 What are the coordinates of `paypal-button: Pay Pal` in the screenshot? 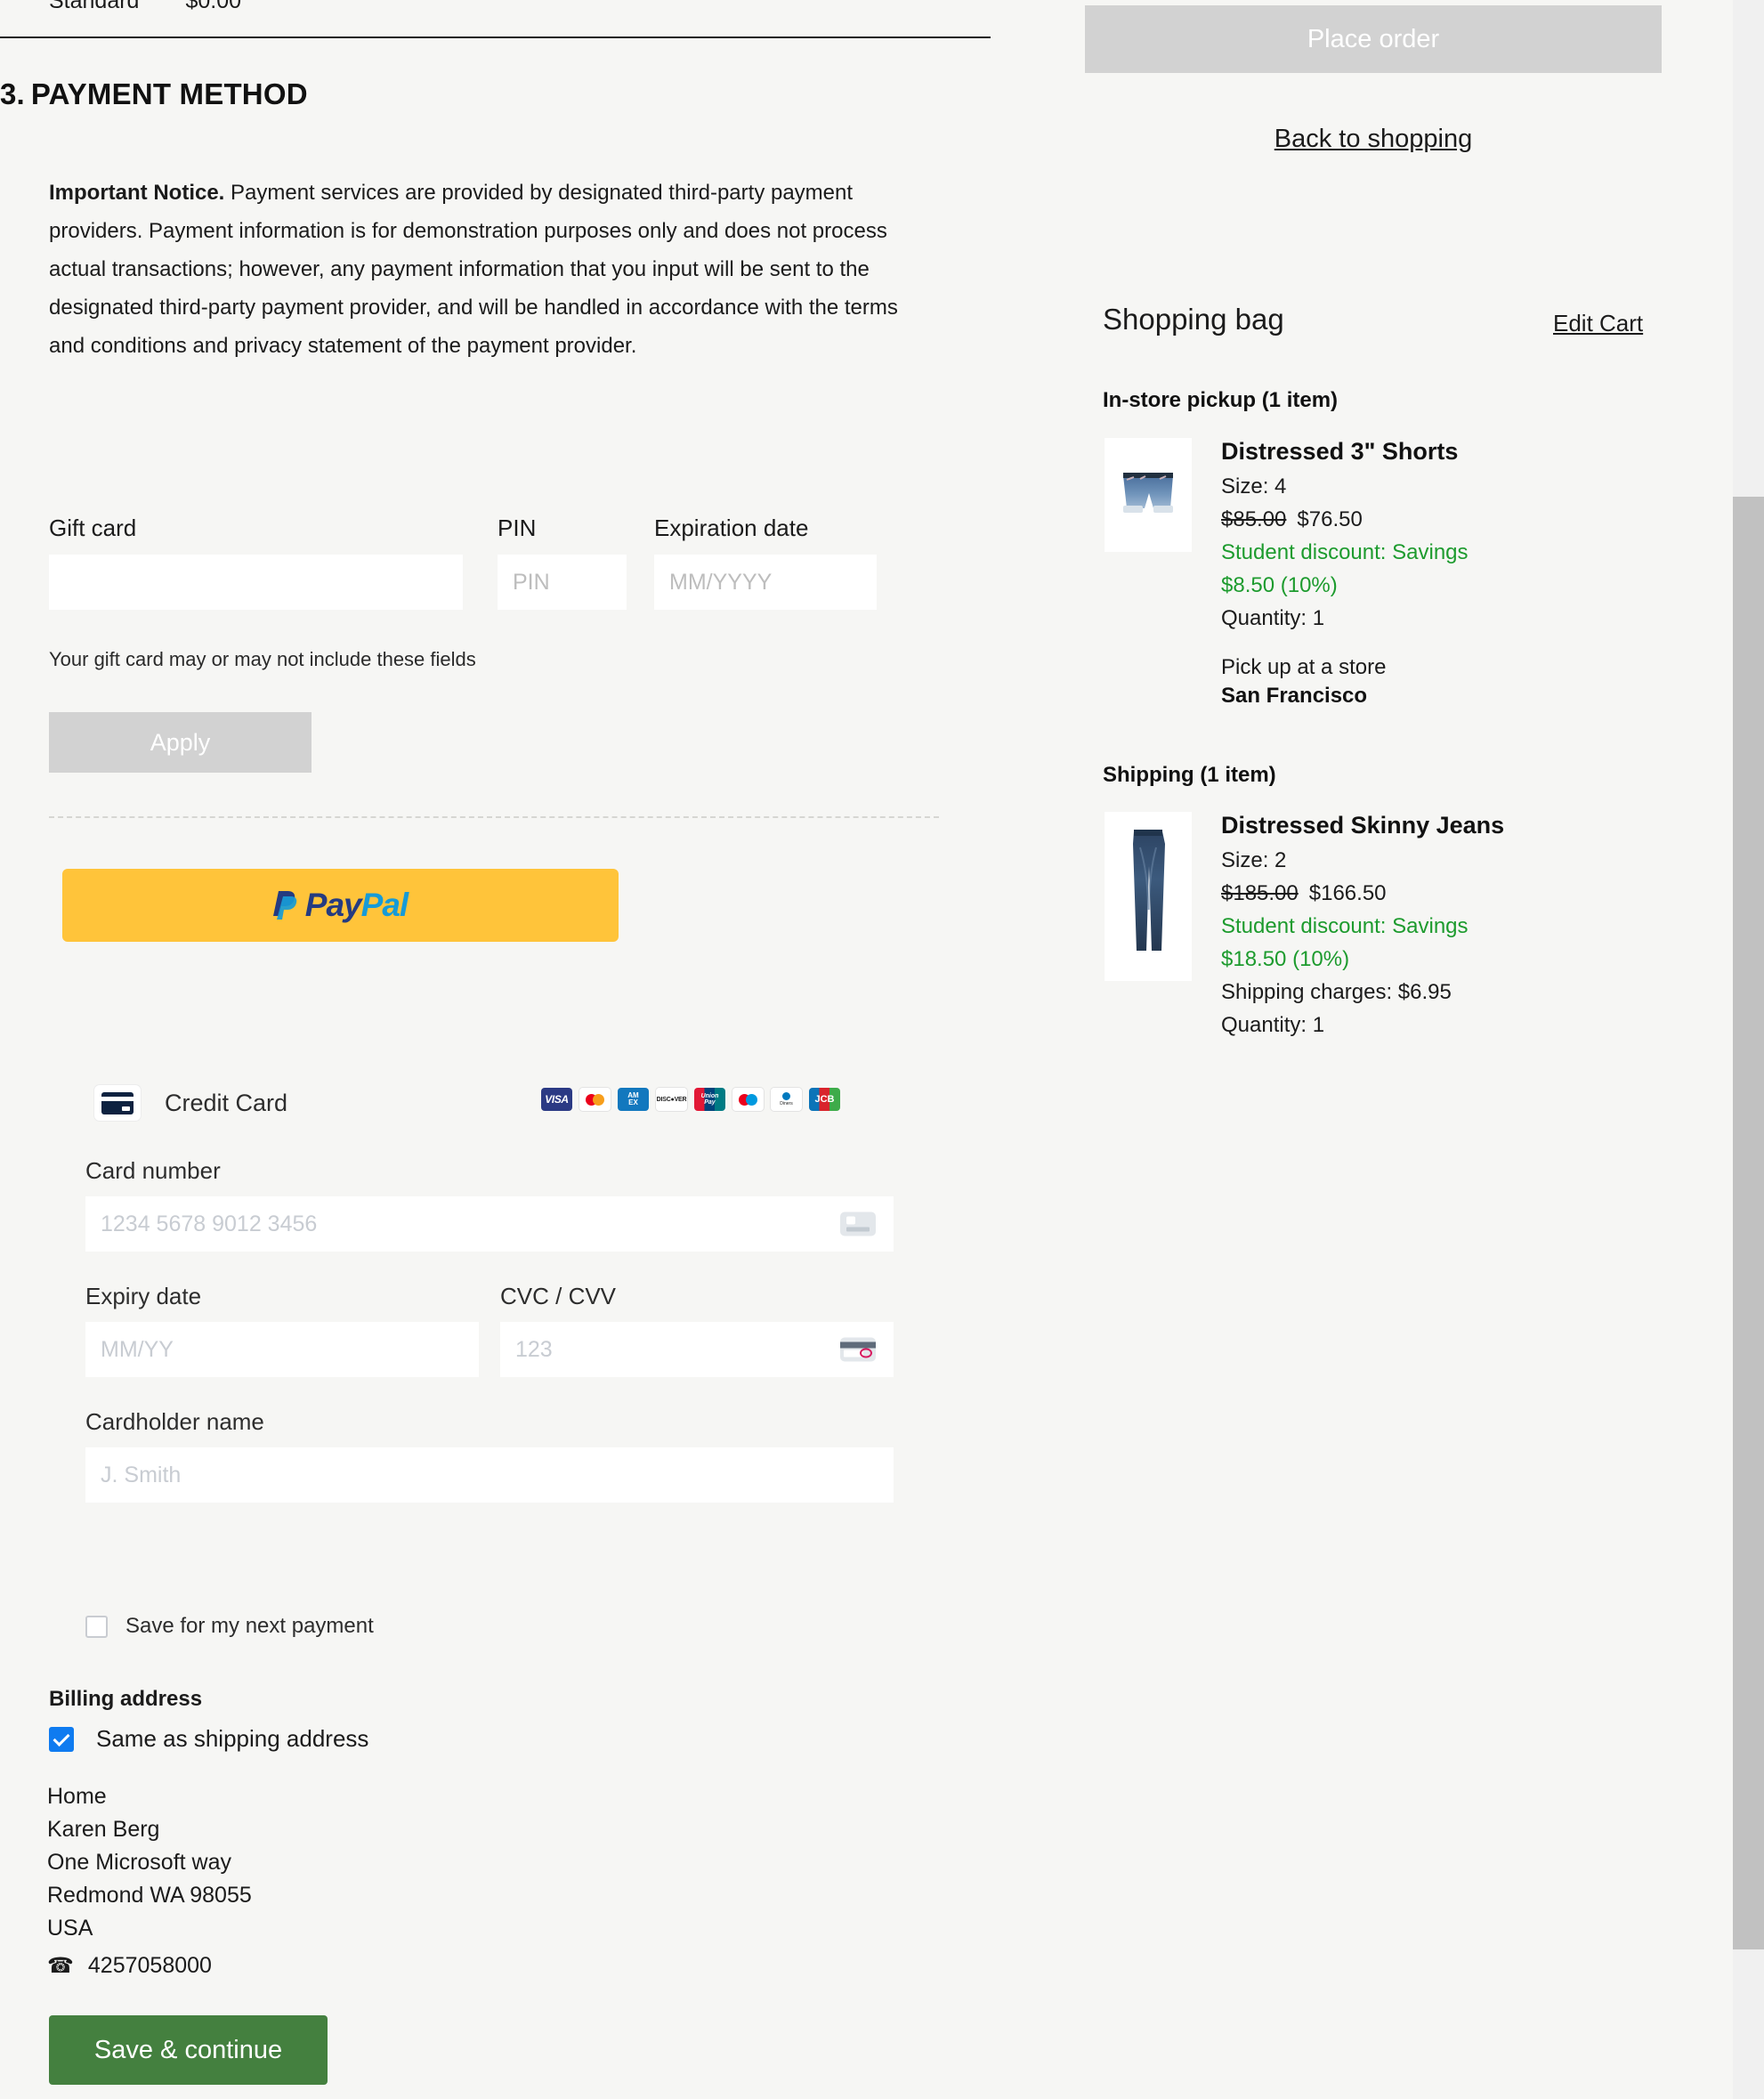 It's located at (340, 905).